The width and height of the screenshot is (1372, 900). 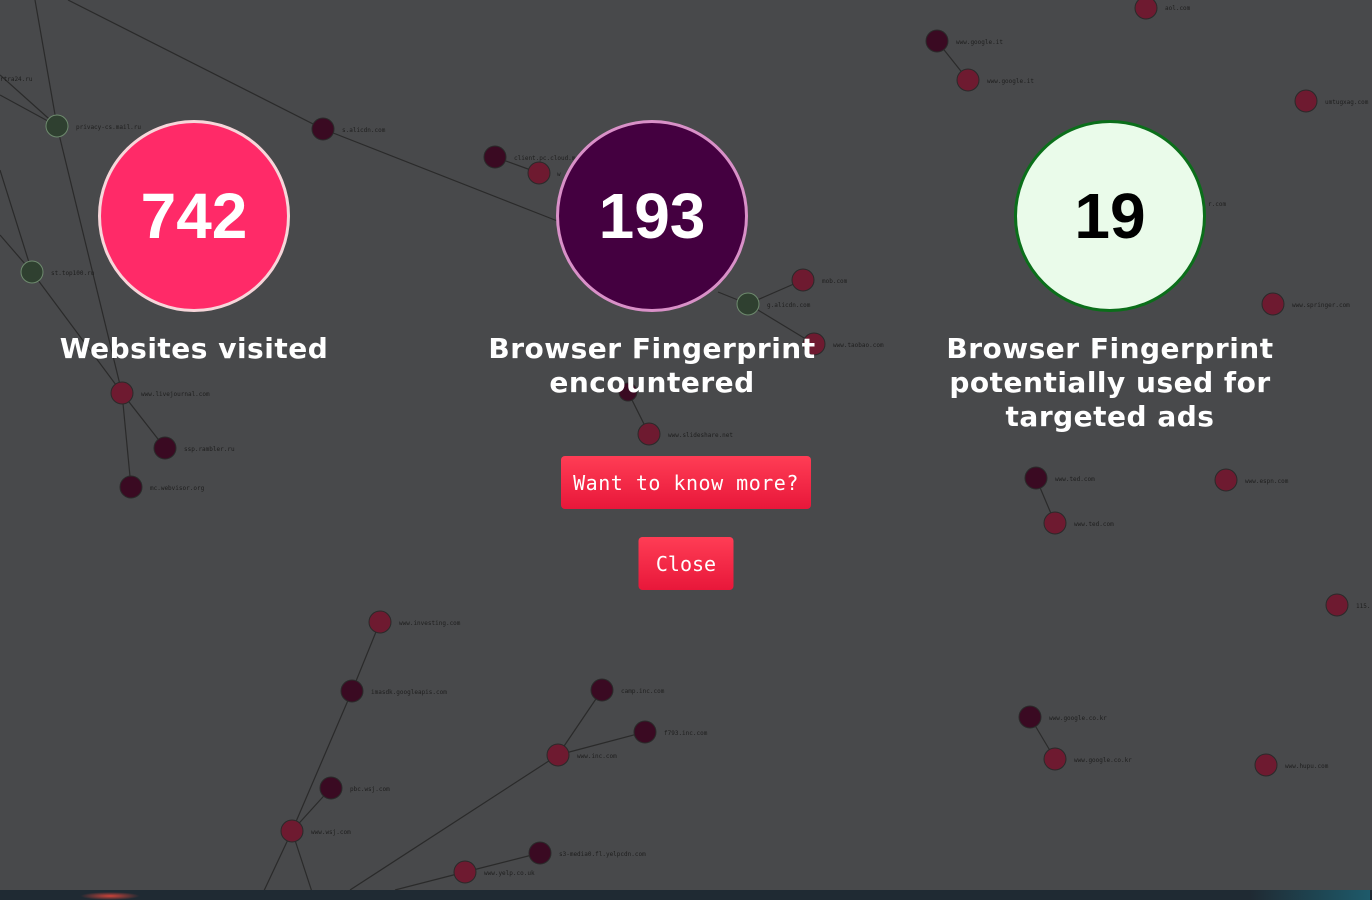 What do you see at coordinates (370, 789) in the screenshot?
I see `node-label: pbc.wsj.com` at bounding box center [370, 789].